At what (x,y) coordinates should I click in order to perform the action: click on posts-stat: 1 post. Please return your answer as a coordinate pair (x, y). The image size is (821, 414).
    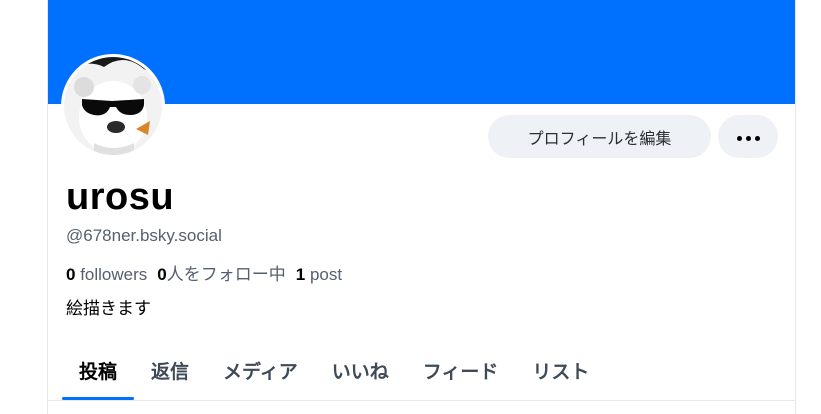
    Looking at the image, I should click on (319, 274).